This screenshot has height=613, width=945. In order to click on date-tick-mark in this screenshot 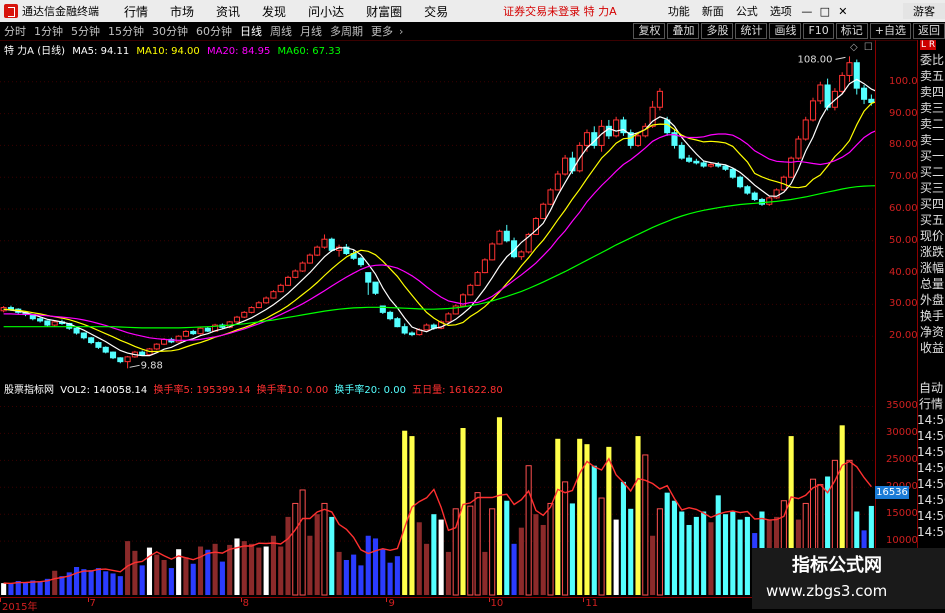, I will do `click(387, 600)`.